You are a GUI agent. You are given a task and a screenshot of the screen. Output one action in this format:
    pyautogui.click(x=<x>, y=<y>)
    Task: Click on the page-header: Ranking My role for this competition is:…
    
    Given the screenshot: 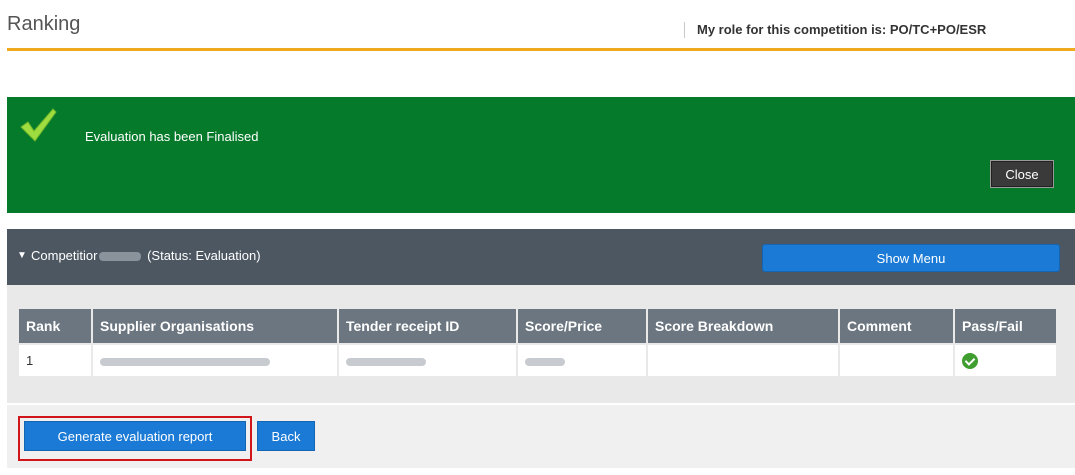 What is the action you would take?
    pyautogui.click(x=537, y=26)
    